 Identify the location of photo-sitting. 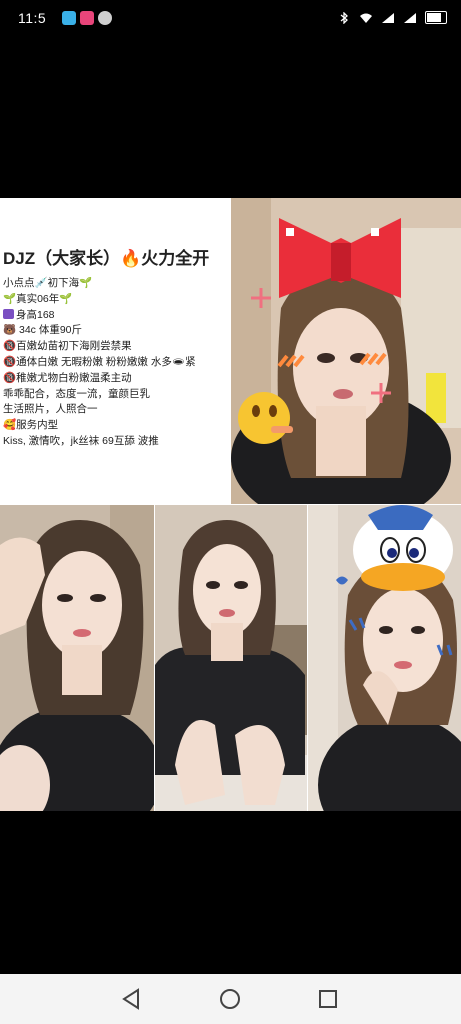
(231, 658).